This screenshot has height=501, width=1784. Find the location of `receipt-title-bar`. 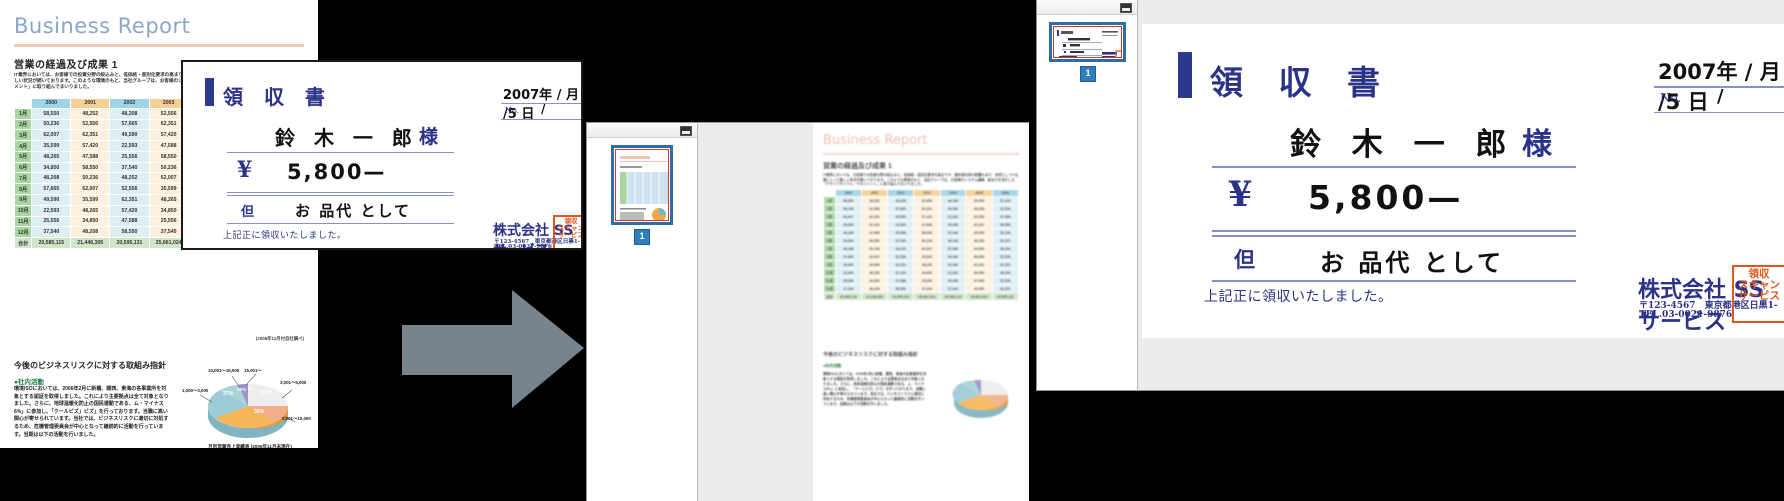

receipt-title-bar is located at coordinates (1185, 75).